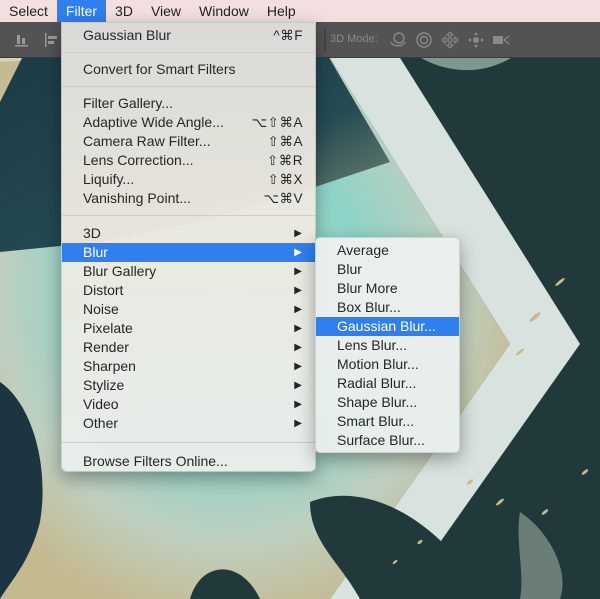  I want to click on slide-3d-icon, so click(476, 40).